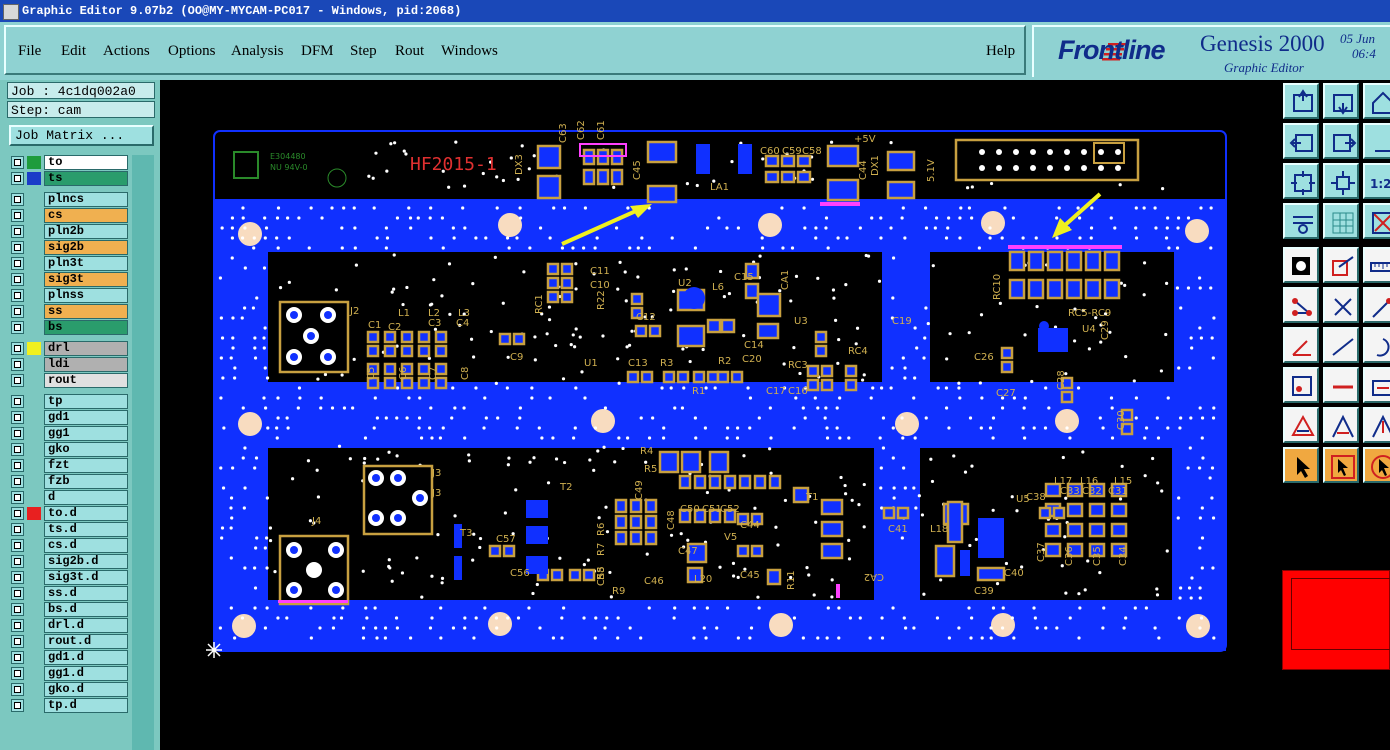  I want to click on layer-row: ss.d, so click(69, 593).